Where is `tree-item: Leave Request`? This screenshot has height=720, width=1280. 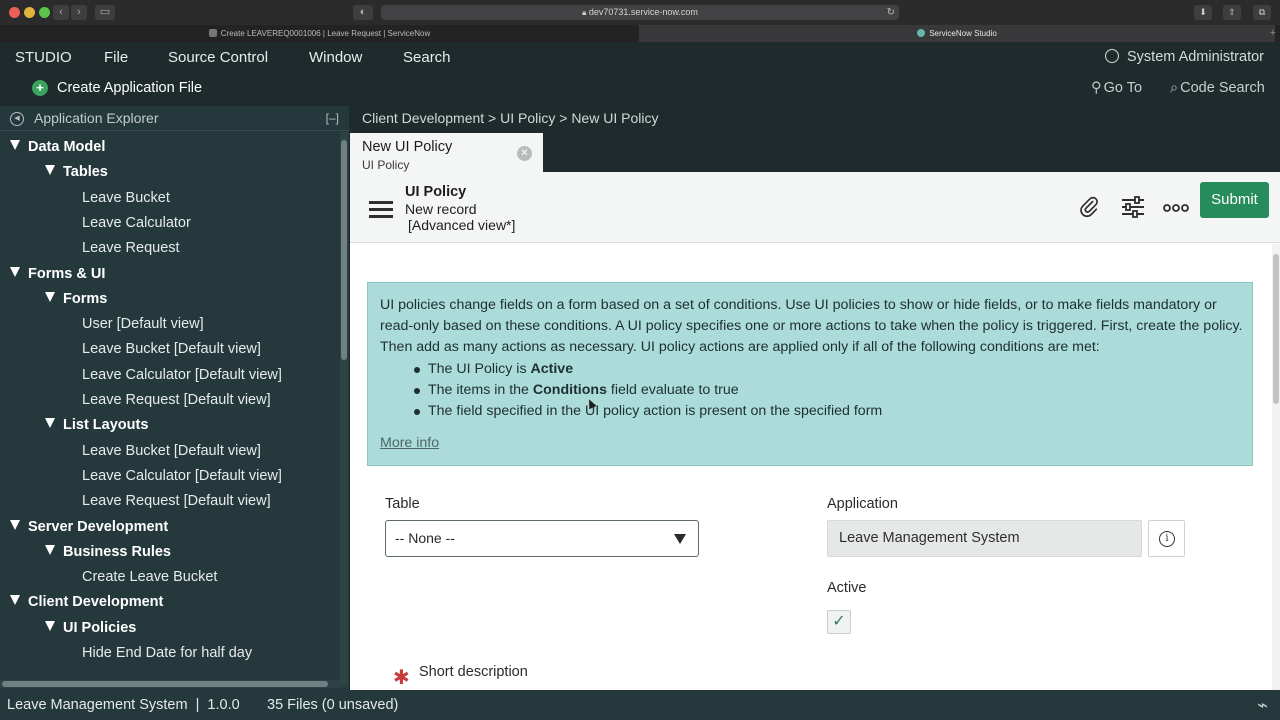
tree-item: Leave Request is located at coordinates (131, 251).